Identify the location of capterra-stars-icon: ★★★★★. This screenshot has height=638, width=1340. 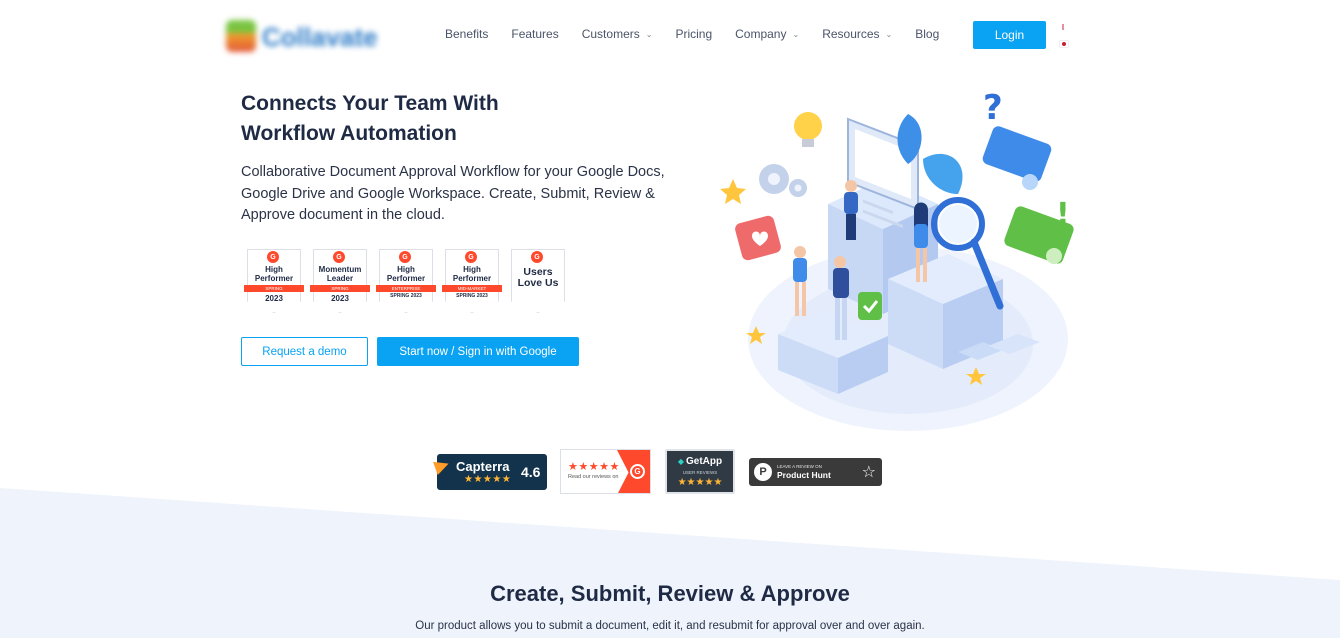
(488, 479).